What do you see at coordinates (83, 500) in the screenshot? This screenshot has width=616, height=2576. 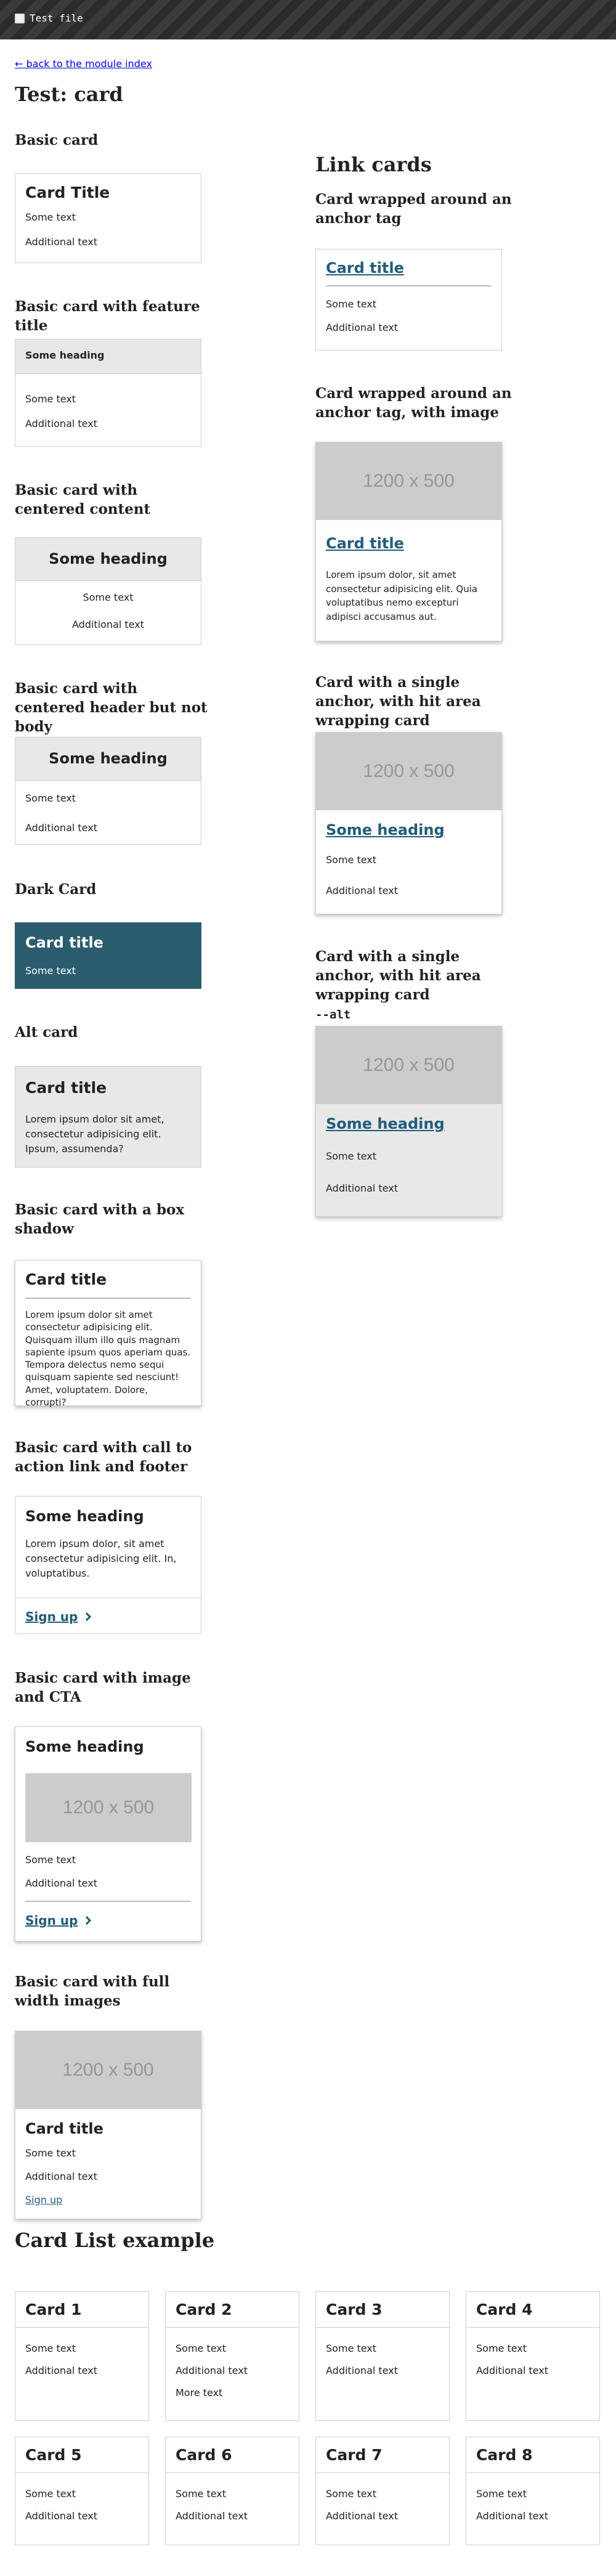 I see `section-heading-centered: Basic card with centered content` at bounding box center [83, 500].